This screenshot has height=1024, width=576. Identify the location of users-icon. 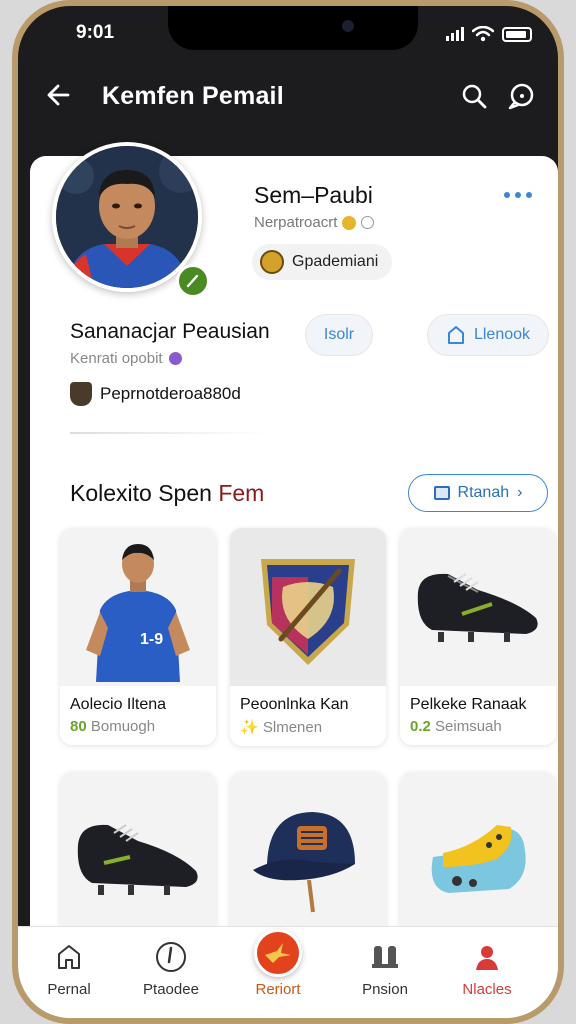
(385, 957).